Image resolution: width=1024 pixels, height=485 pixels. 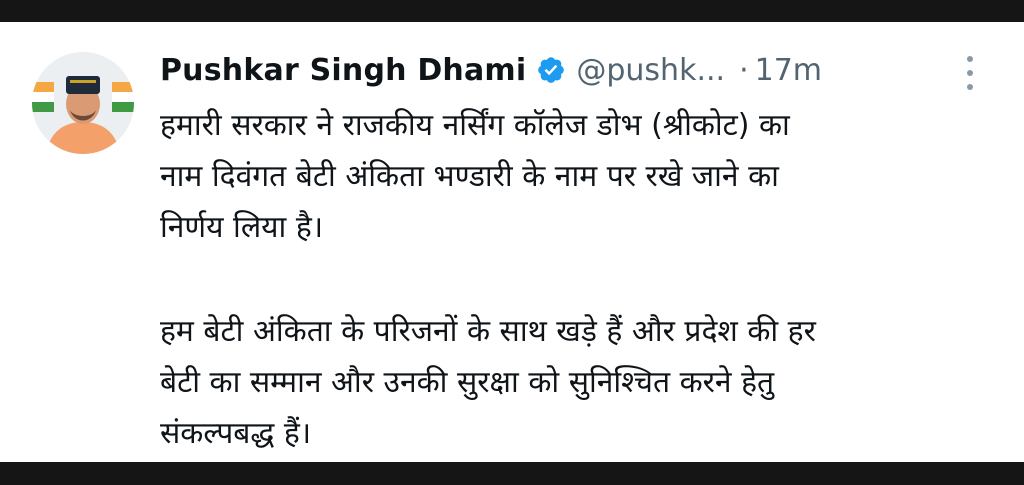 What do you see at coordinates (512, 11) in the screenshot?
I see `top-dark-band` at bounding box center [512, 11].